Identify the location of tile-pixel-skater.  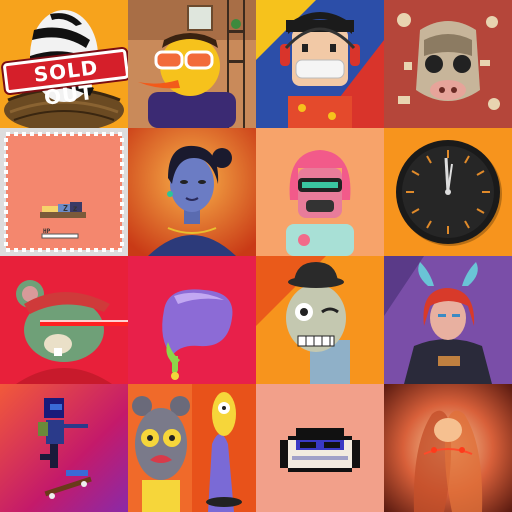
(64, 448).